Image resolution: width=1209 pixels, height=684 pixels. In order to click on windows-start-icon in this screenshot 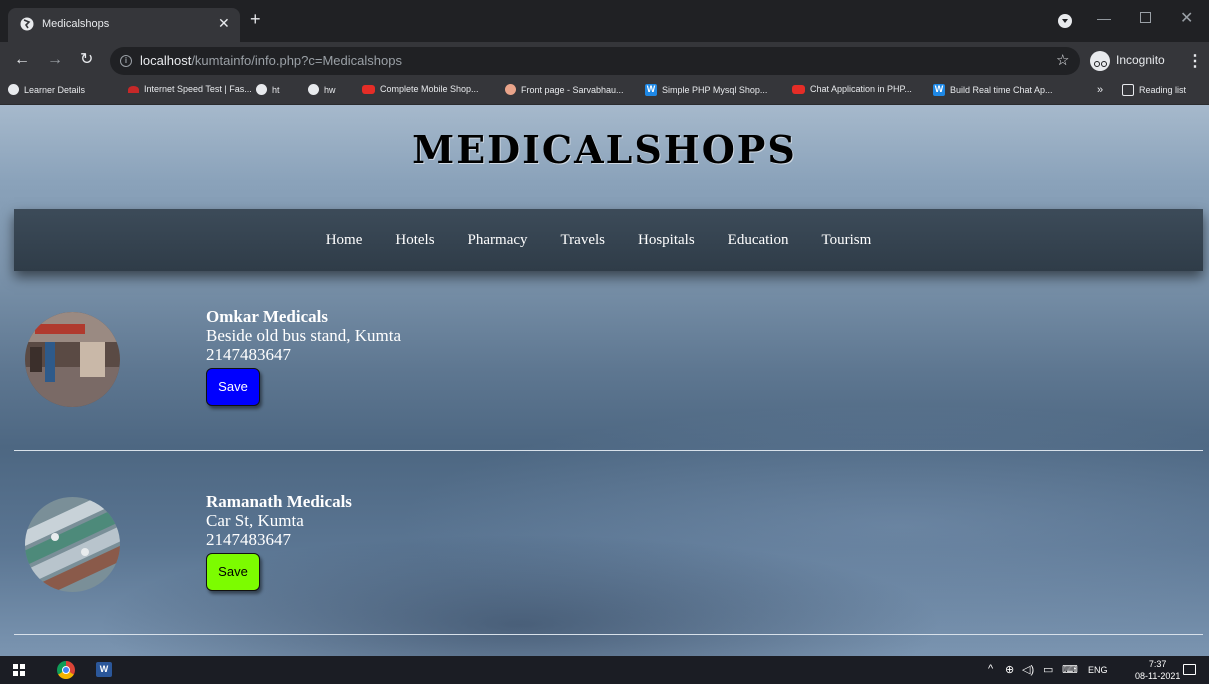, I will do `click(19, 670)`.